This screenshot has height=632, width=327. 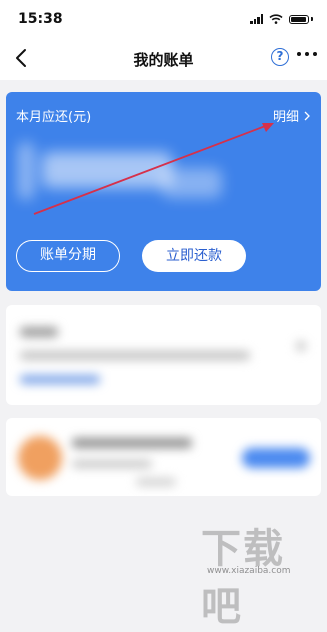 I want to click on status-bar: 15:38, so click(x=163, y=19).